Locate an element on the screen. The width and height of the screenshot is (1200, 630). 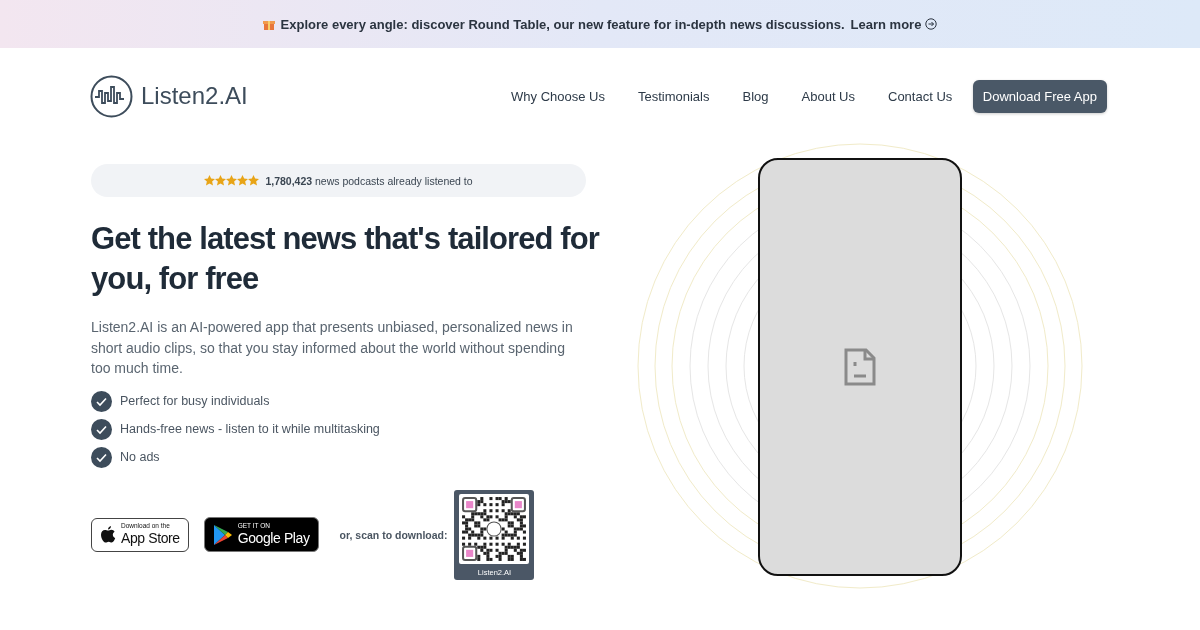
logo-text: Listen2.AI is located at coordinates (194, 96).